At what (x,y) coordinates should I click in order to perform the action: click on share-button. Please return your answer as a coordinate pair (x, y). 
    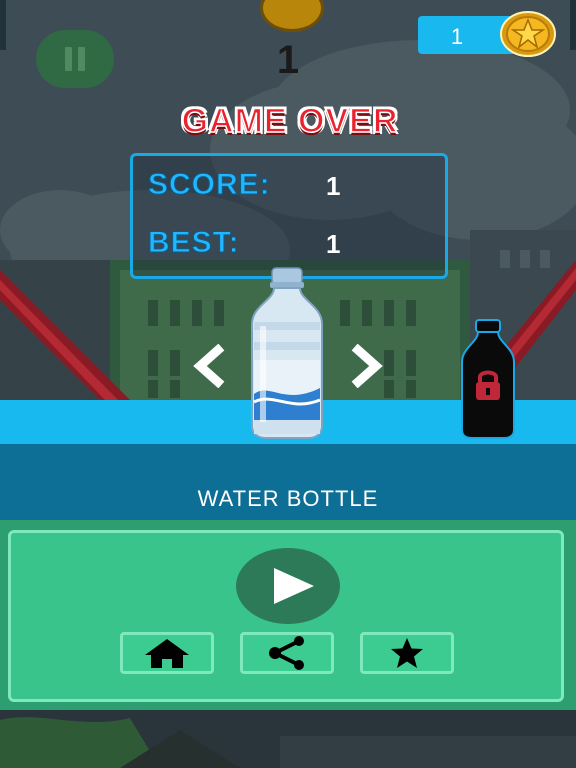
    Looking at the image, I should click on (287, 653).